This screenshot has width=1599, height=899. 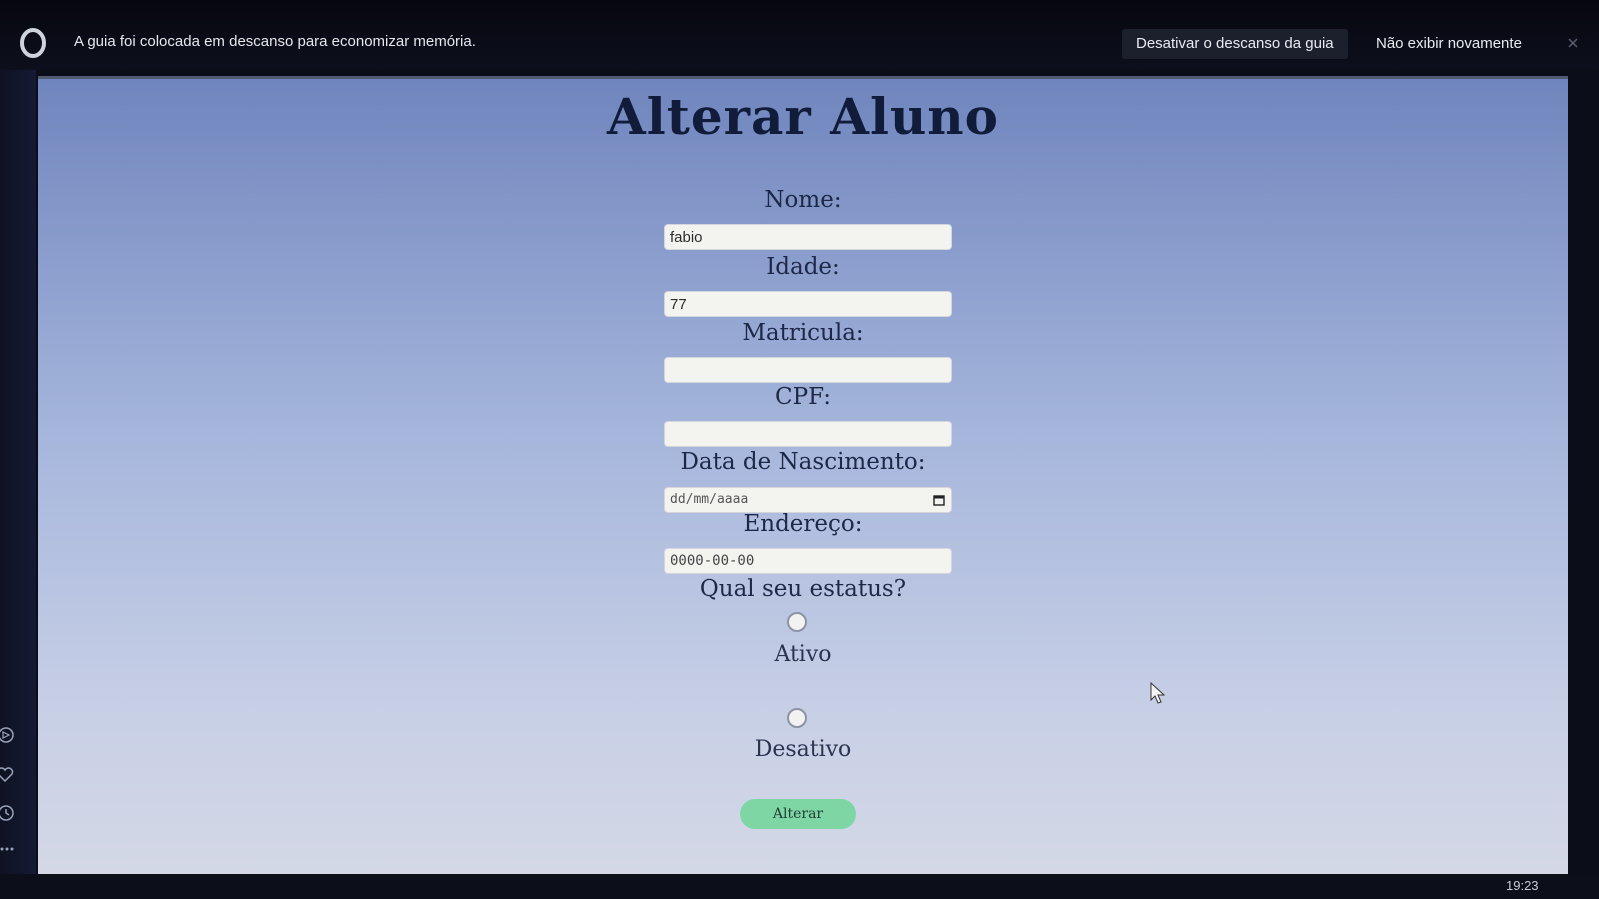 I want to click on cpf-field, so click(x=808, y=434).